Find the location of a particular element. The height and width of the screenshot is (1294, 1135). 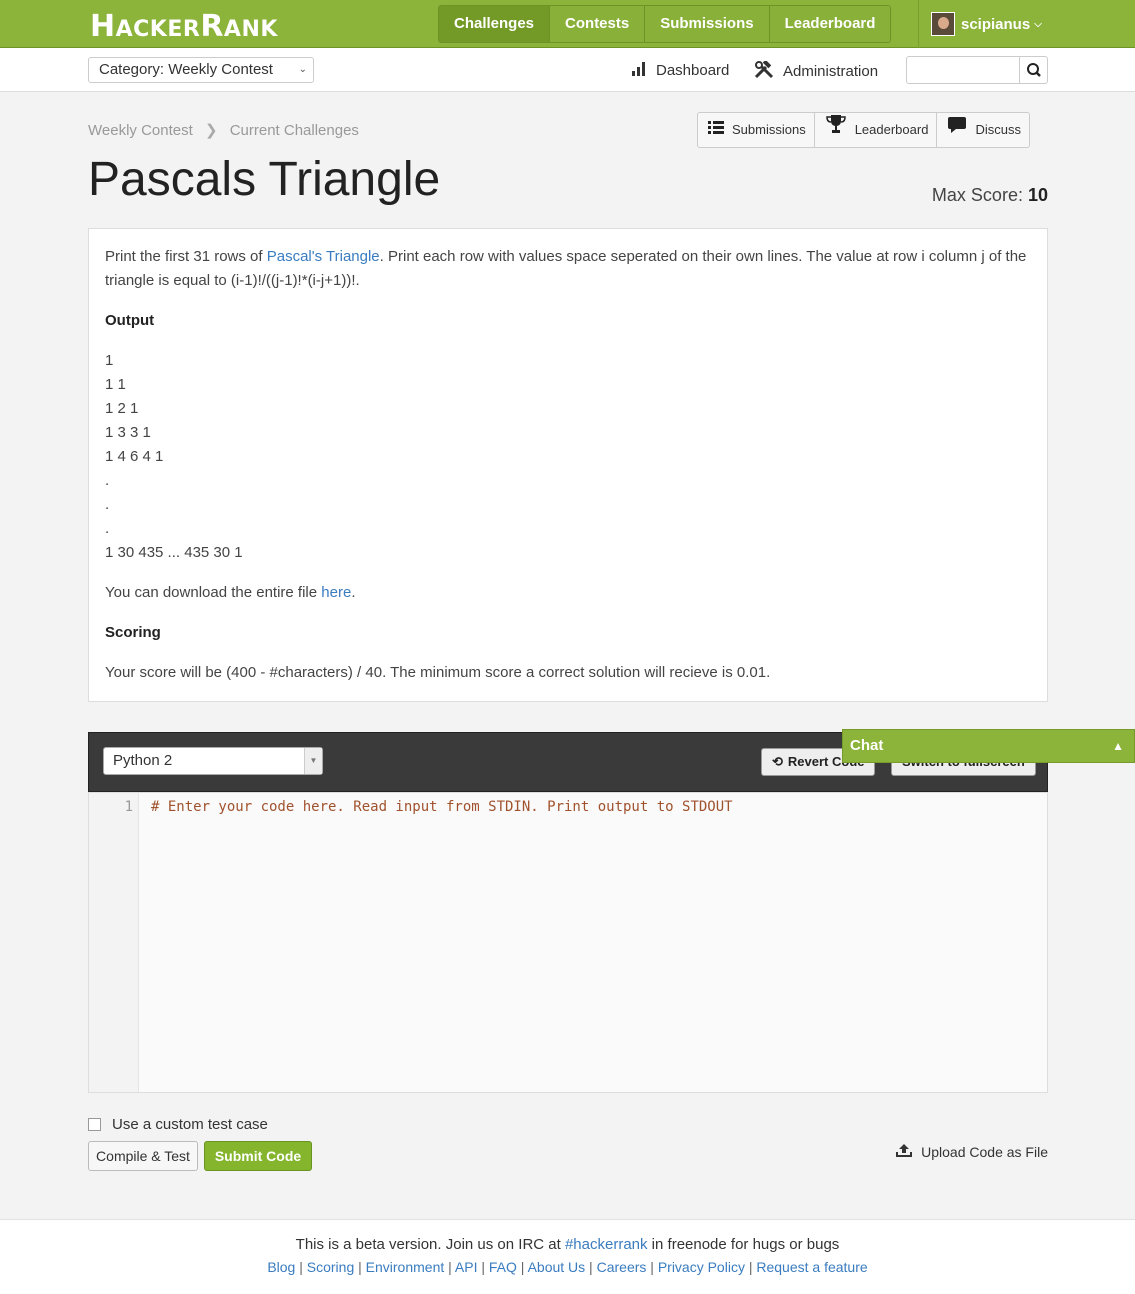

nav-submissions: Submissions is located at coordinates (707, 24).